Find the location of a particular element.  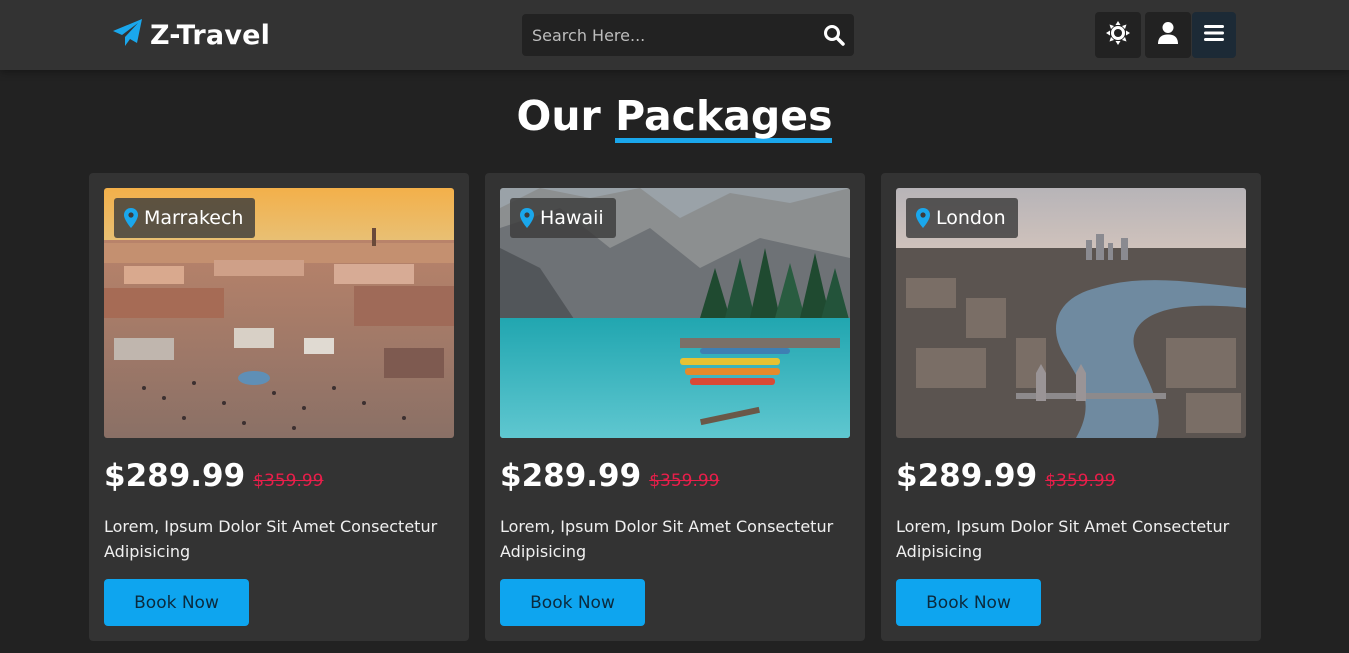

paper-plane-icon is located at coordinates (128, 35).